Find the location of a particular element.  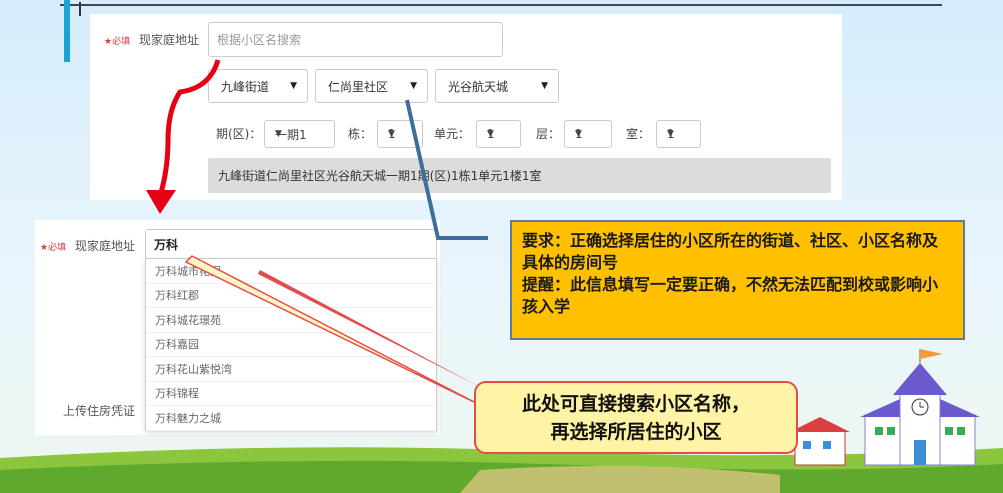

search-hint-callout: 此处可直接搜索小区名称， 再选择所居住的小区 is located at coordinates (636, 417).